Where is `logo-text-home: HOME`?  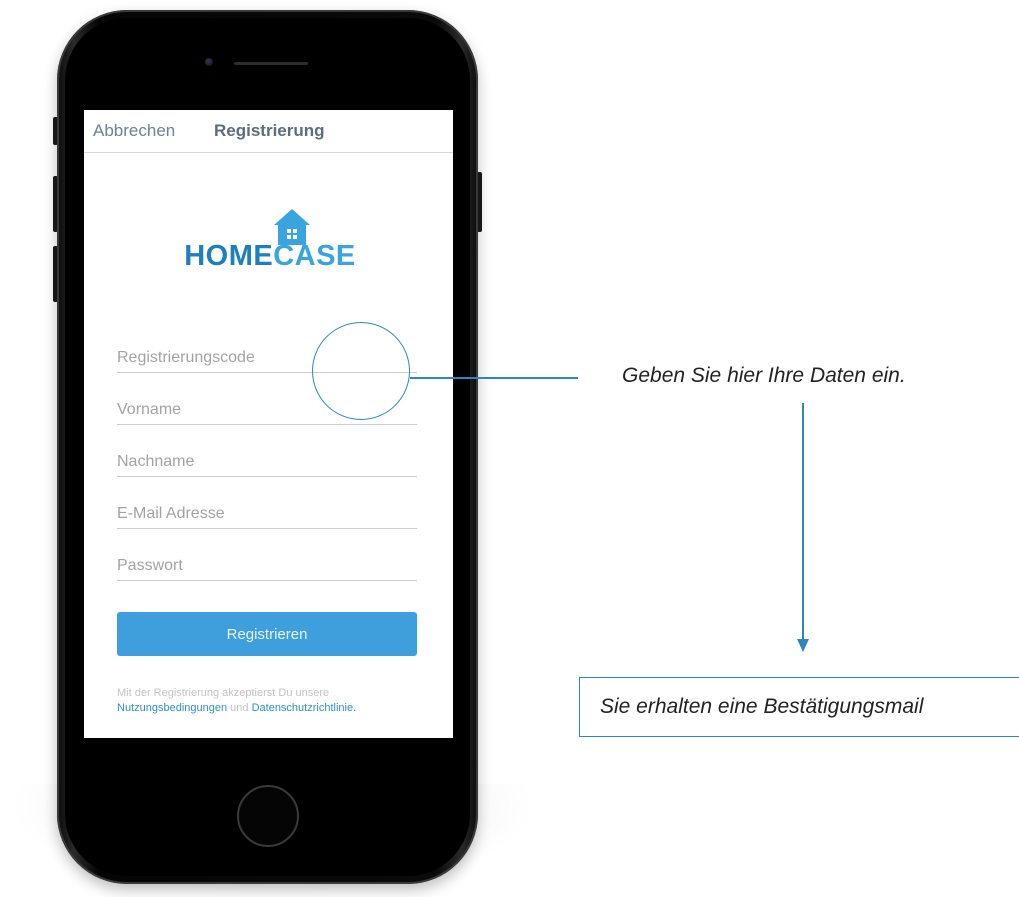
logo-text-home: HOME is located at coordinates (229, 256).